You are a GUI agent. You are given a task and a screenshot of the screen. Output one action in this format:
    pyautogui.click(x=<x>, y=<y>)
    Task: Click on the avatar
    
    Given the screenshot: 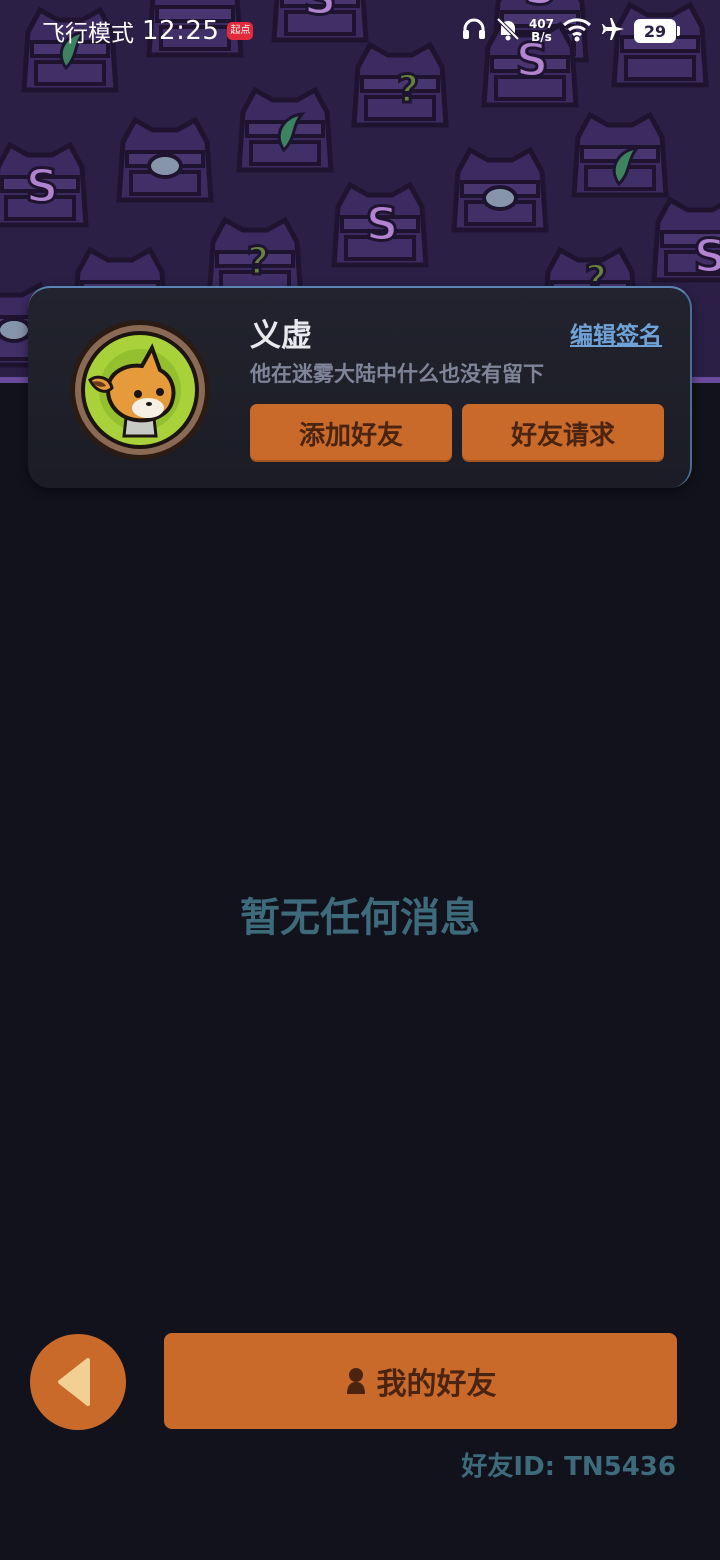 What is the action you would take?
    pyautogui.click(x=140, y=390)
    